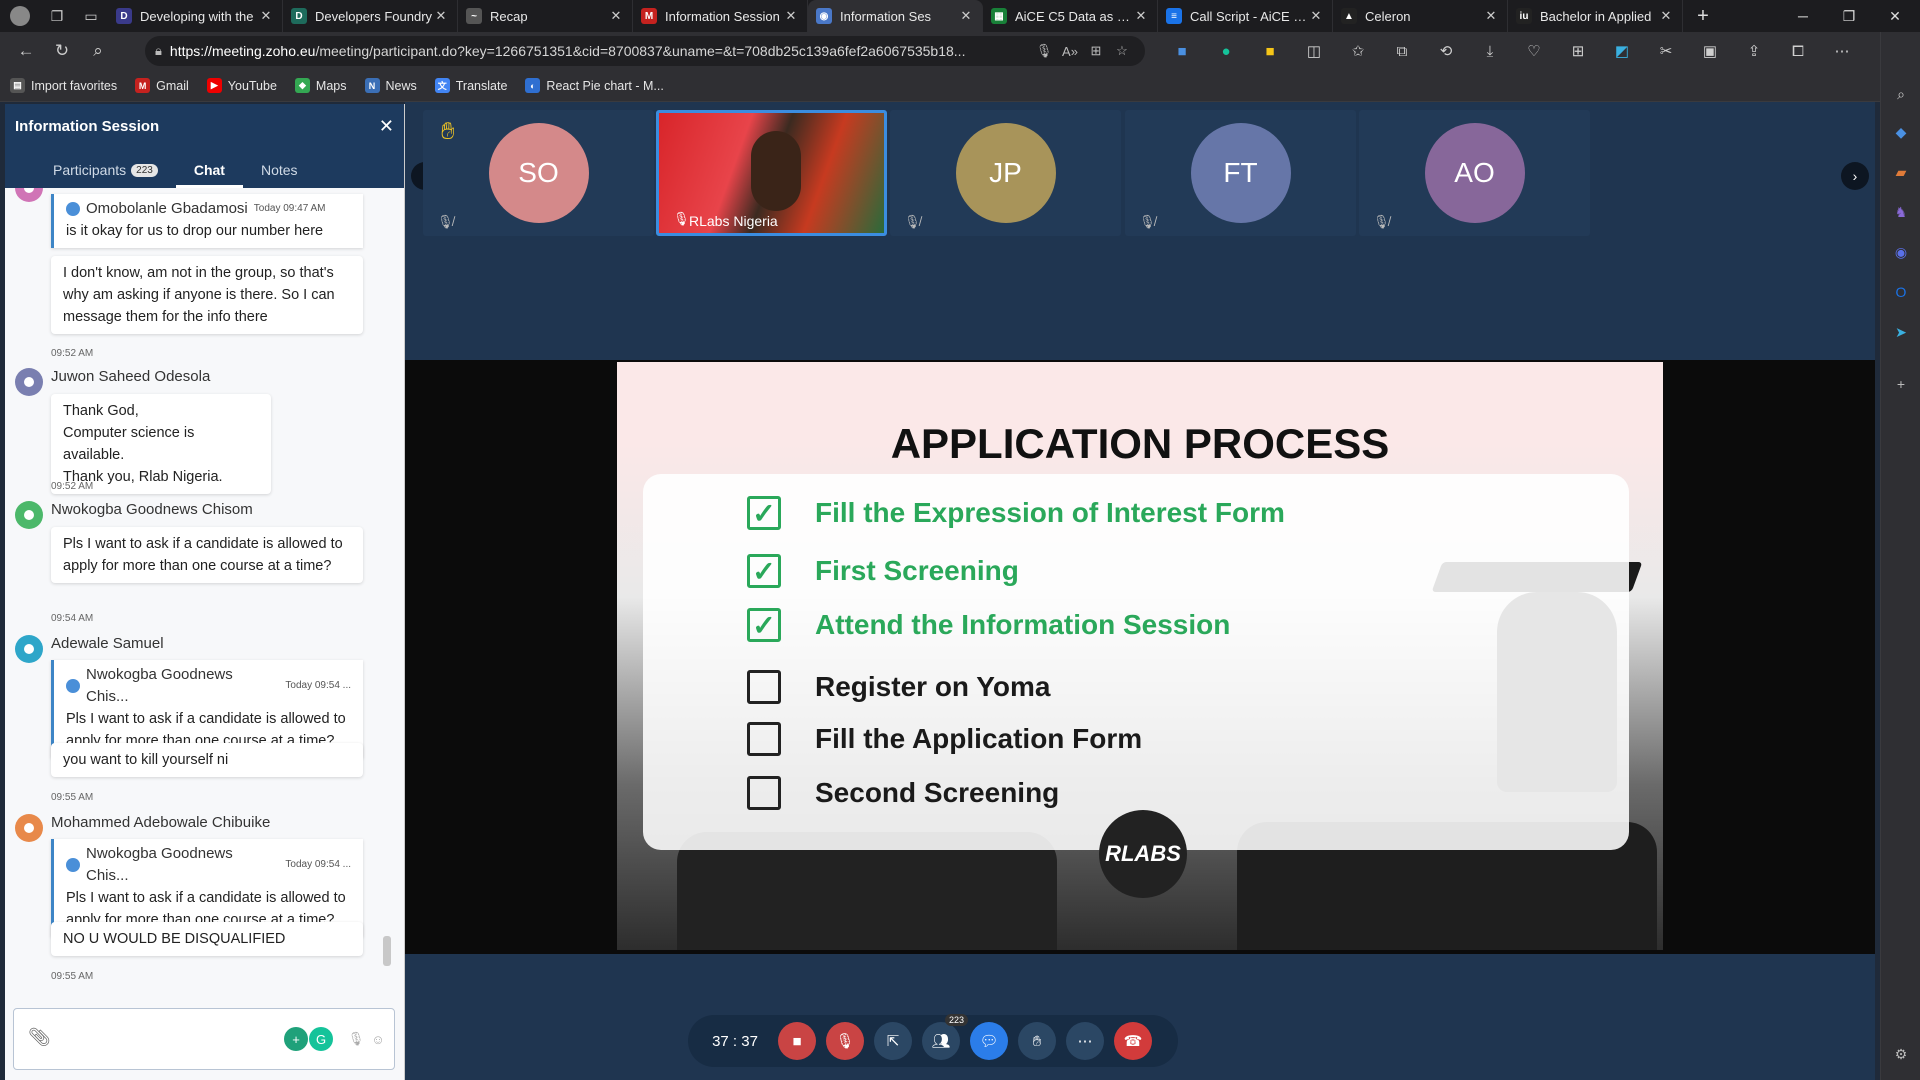 Image resolution: width=1920 pixels, height=1080 pixels. Describe the element at coordinates (72, 618) in the screenshot. I see `message-time: 09:54 AM` at that location.